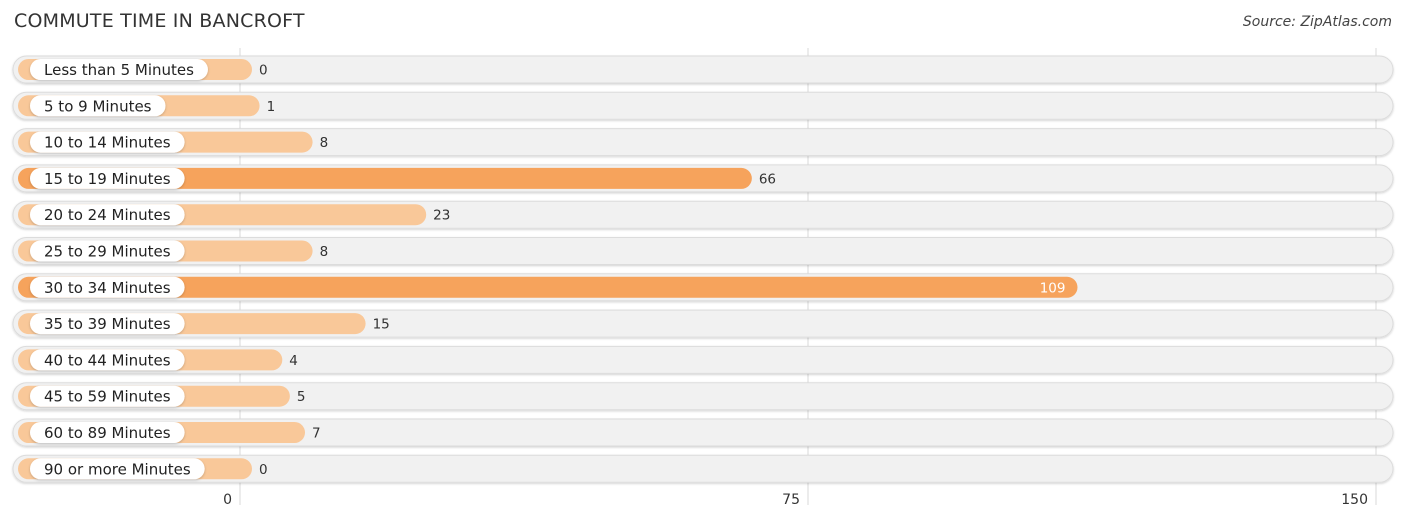 The image size is (1406, 523). I want to click on category-label: 25 to 29 Minutes, so click(107, 252).